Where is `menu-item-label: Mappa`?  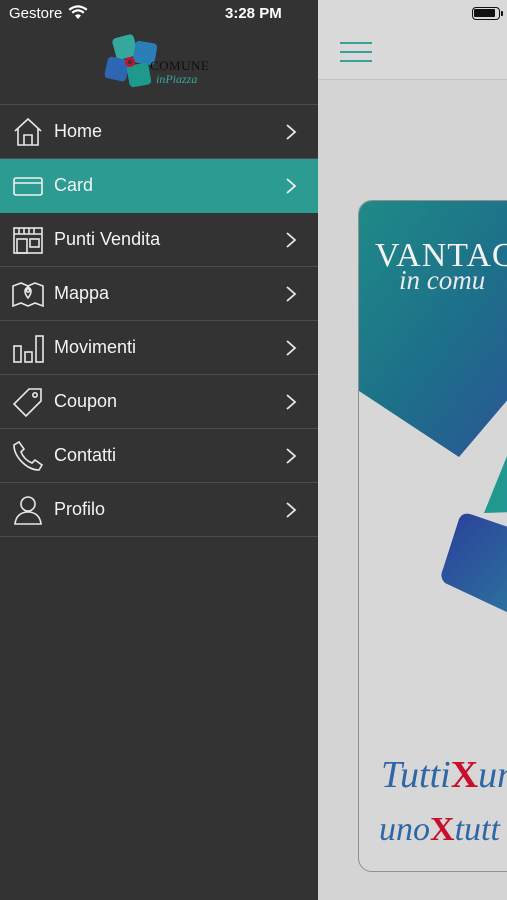
menu-item-label: Mappa is located at coordinates (82, 293).